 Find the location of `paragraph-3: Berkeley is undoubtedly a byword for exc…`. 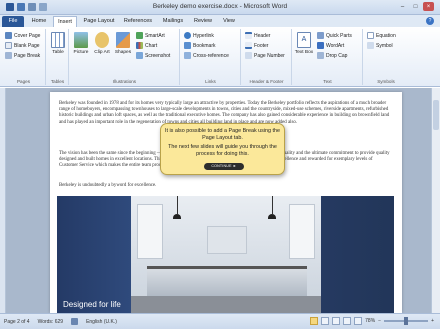

paragraph-3: Berkeley is undoubtedly a byword for exc… is located at coordinates (225, 186).